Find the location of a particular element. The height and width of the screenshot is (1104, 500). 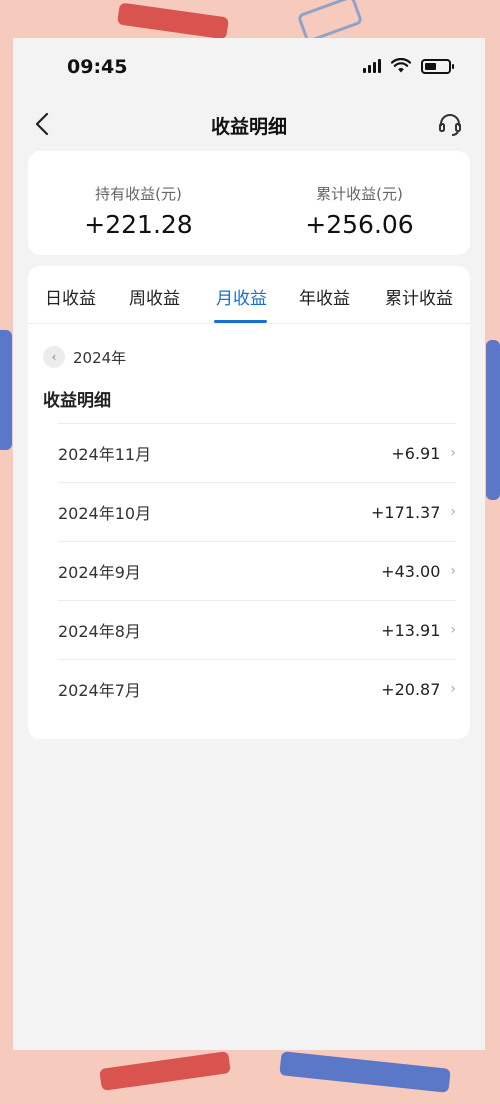

holding-earnings-label: 持有收益(元) is located at coordinates (138, 194).